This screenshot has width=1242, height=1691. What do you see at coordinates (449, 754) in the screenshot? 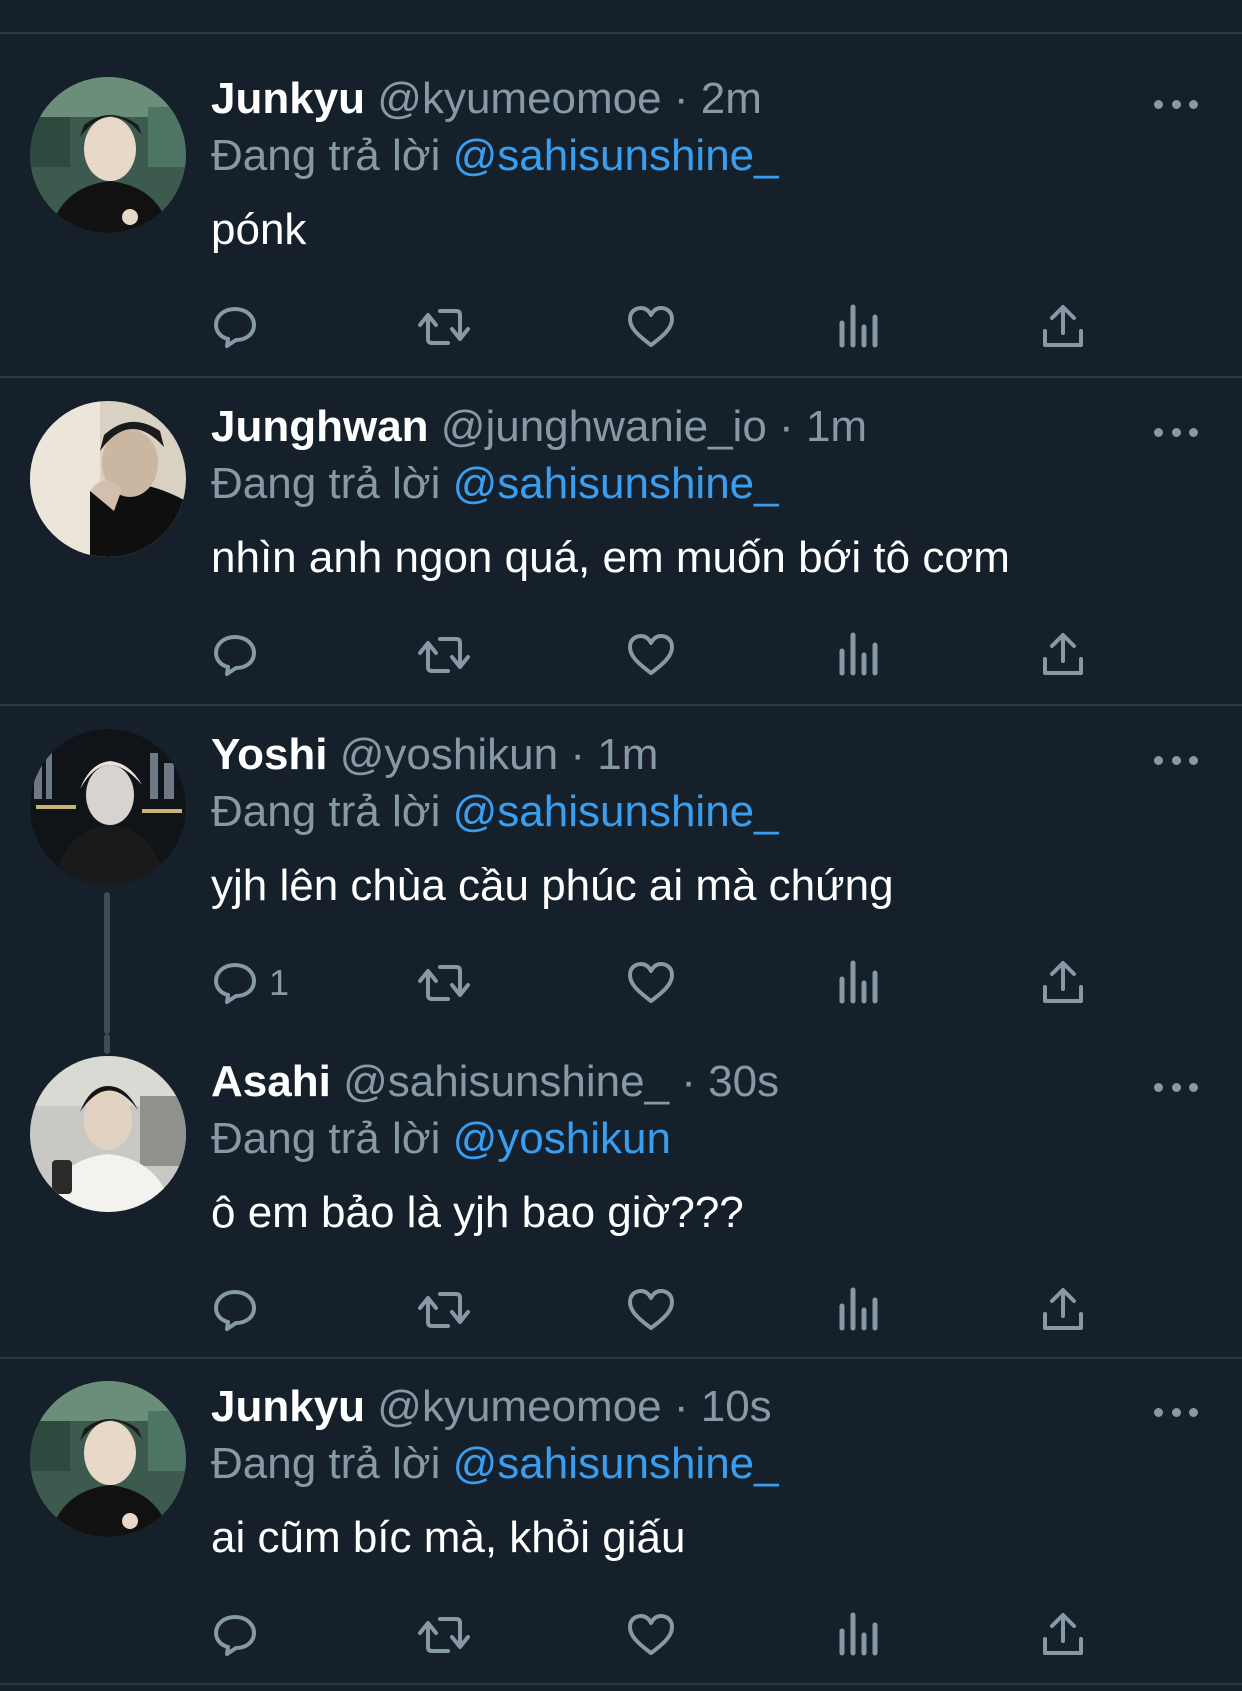
I see `user-handle: @yoshikun` at bounding box center [449, 754].